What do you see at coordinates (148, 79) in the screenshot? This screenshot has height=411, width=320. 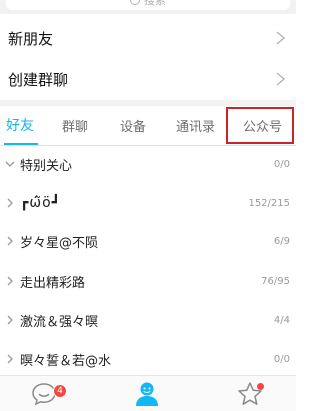 I see `create-group-chat-row: 创建群聊` at bounding box center [148, 79].